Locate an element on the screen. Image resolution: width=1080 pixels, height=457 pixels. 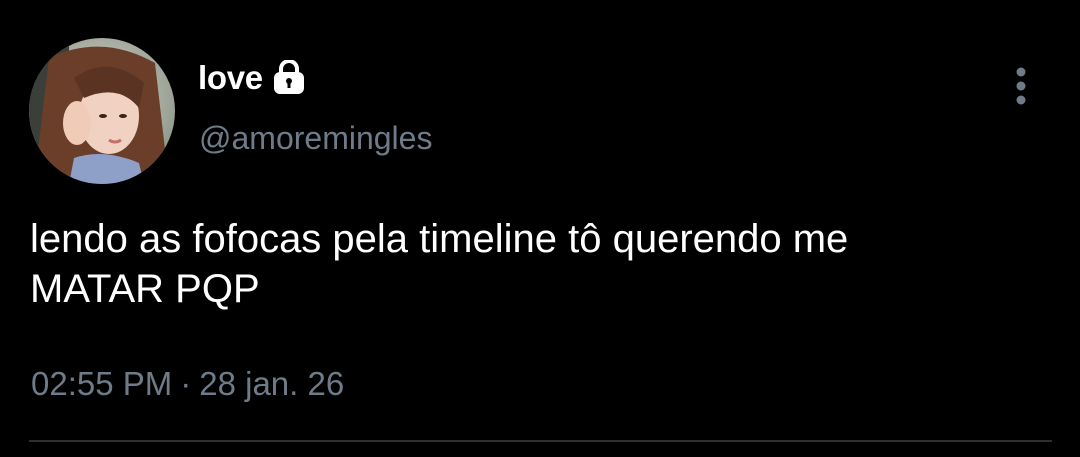
lock-icon is located at coordinates (289, 77).